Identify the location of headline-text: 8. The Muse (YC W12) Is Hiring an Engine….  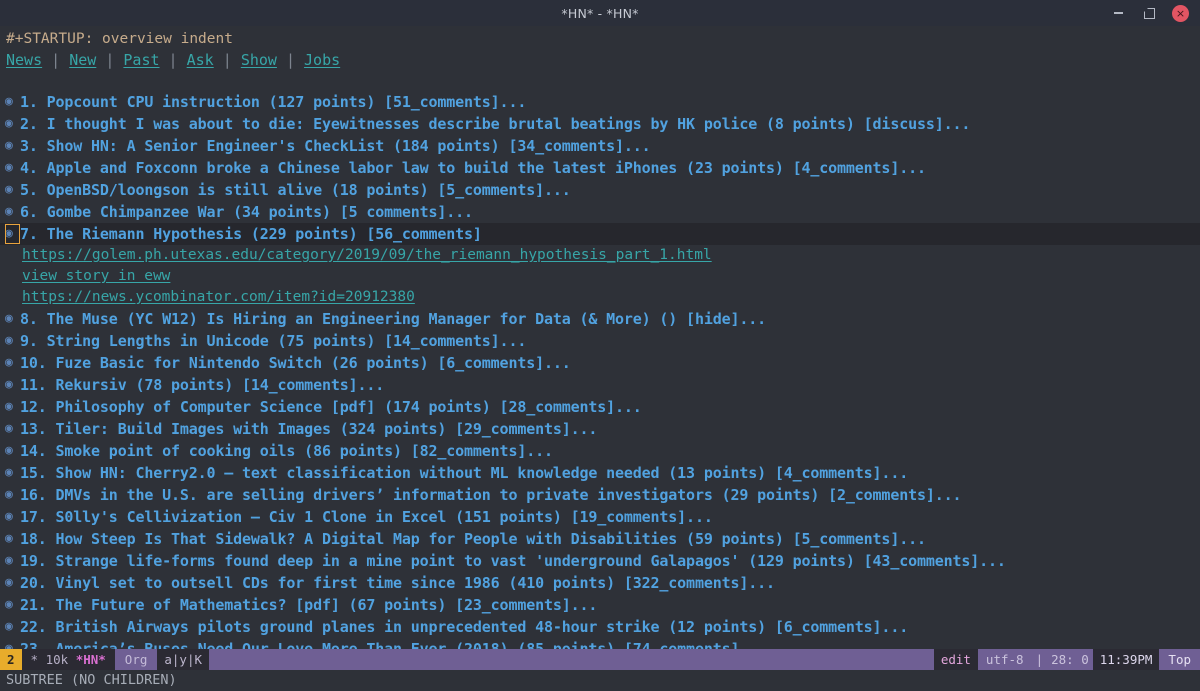
(393, 319).